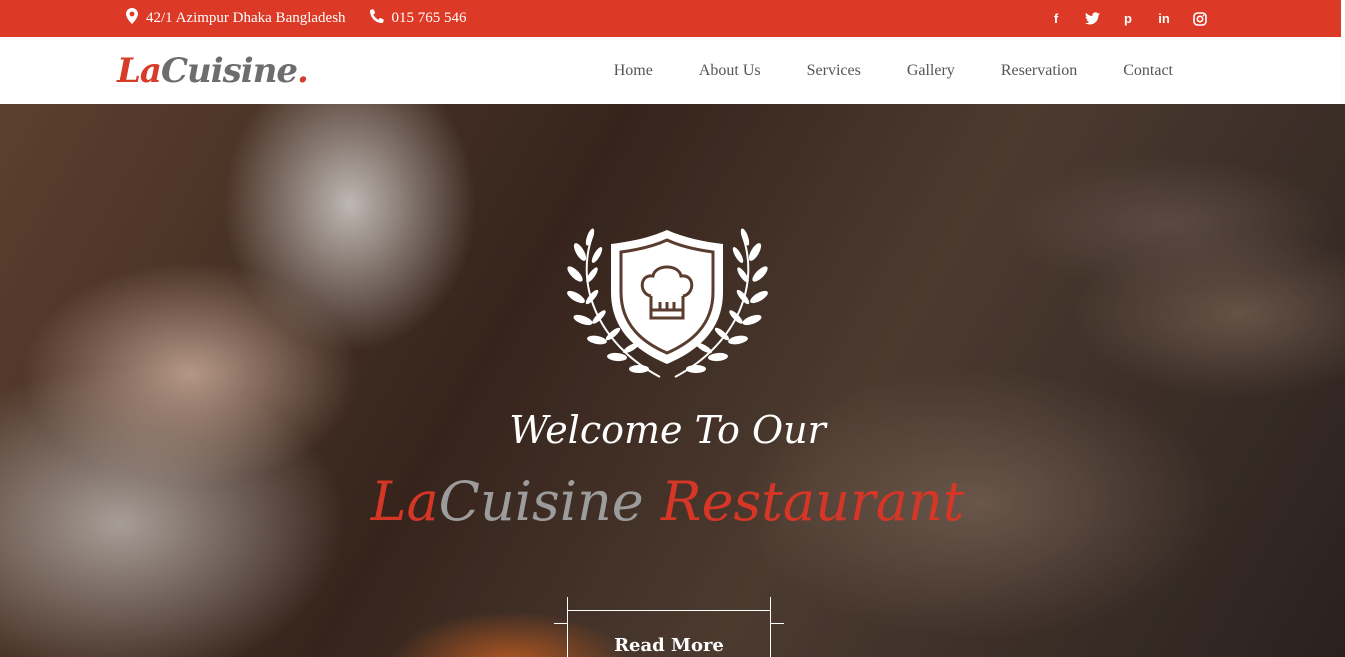 The image size is (1345, 657). Describe the element at coordinates (1056, 19) in the screenshot. I see `facebook-icon: f` at that location.